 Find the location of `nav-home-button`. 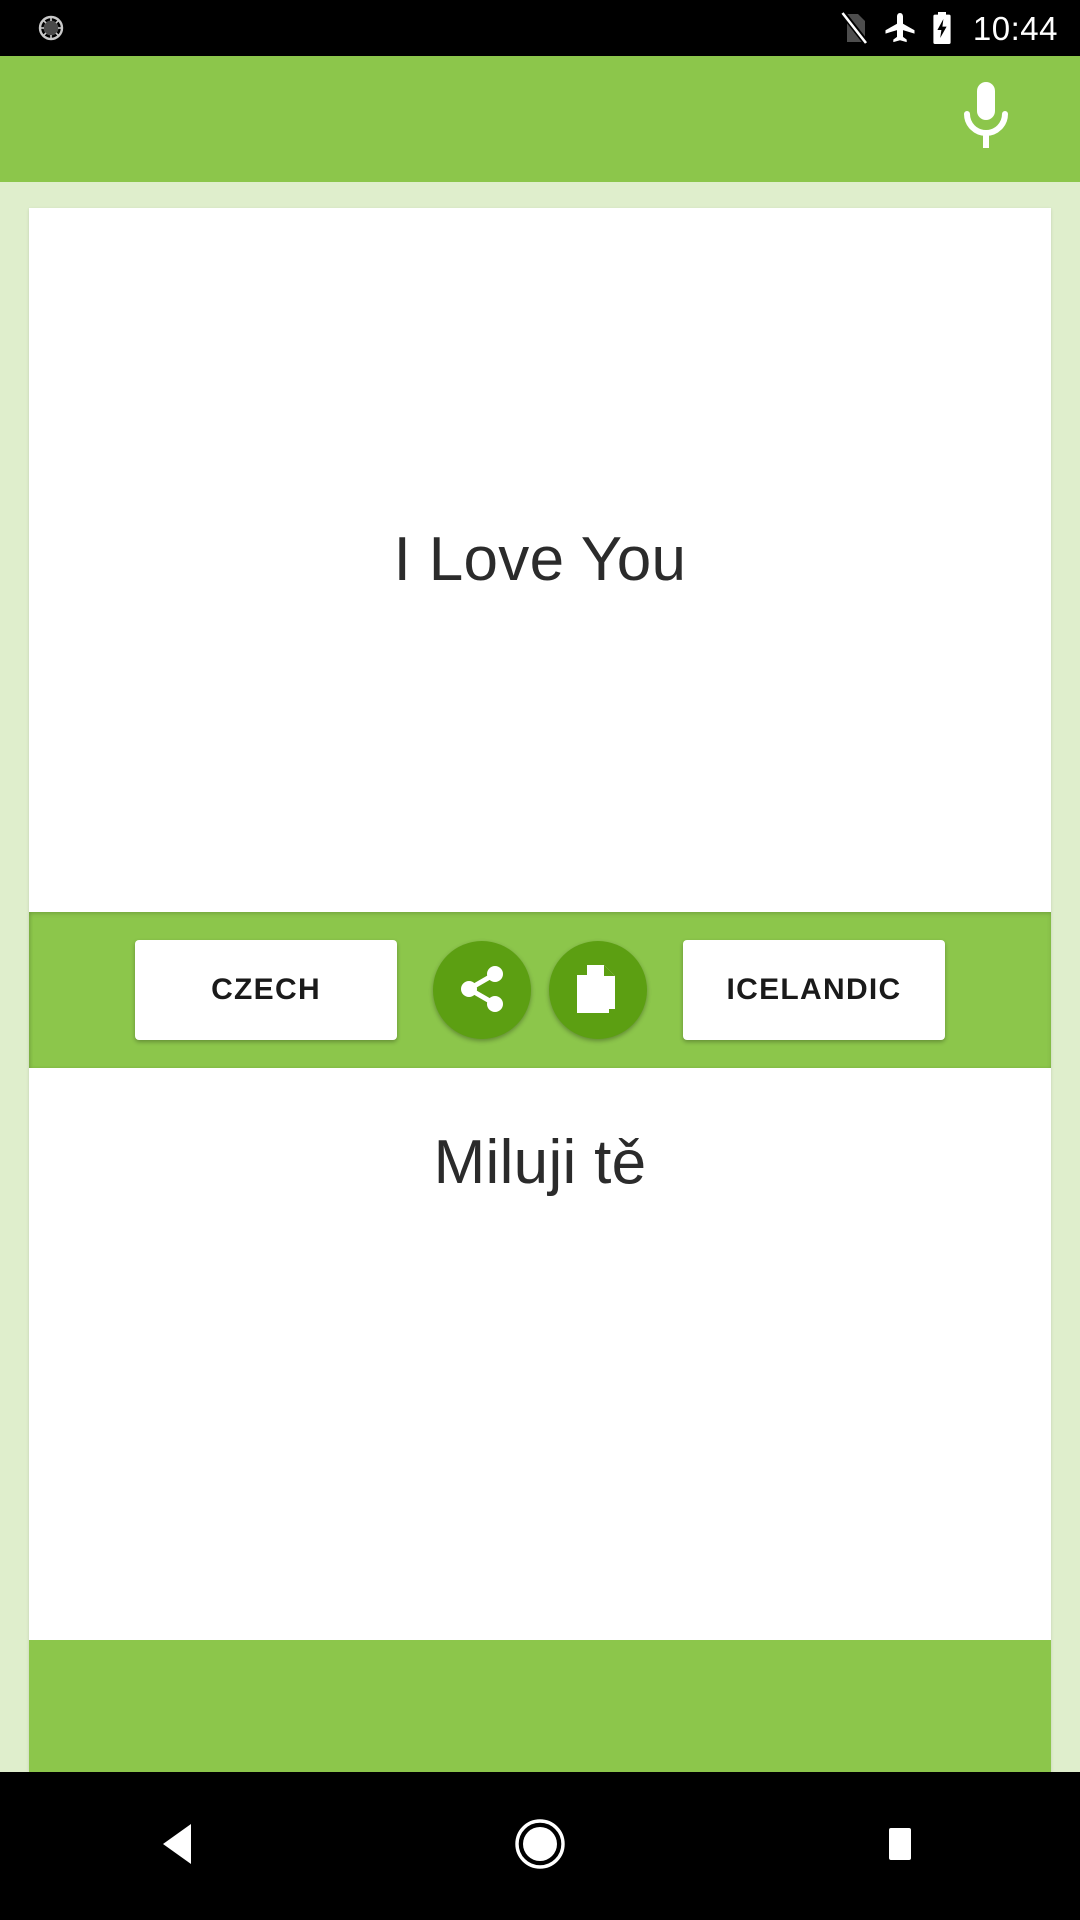

nav-home-button is located at coordinates (540, 1846).